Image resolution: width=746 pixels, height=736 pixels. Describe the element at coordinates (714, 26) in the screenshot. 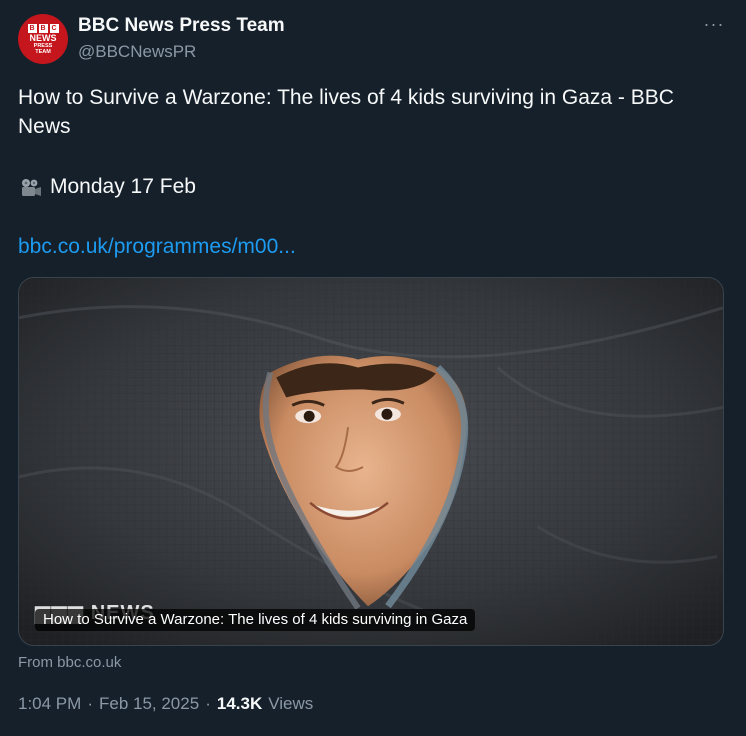

I see `more-options-button: ···` at that location.